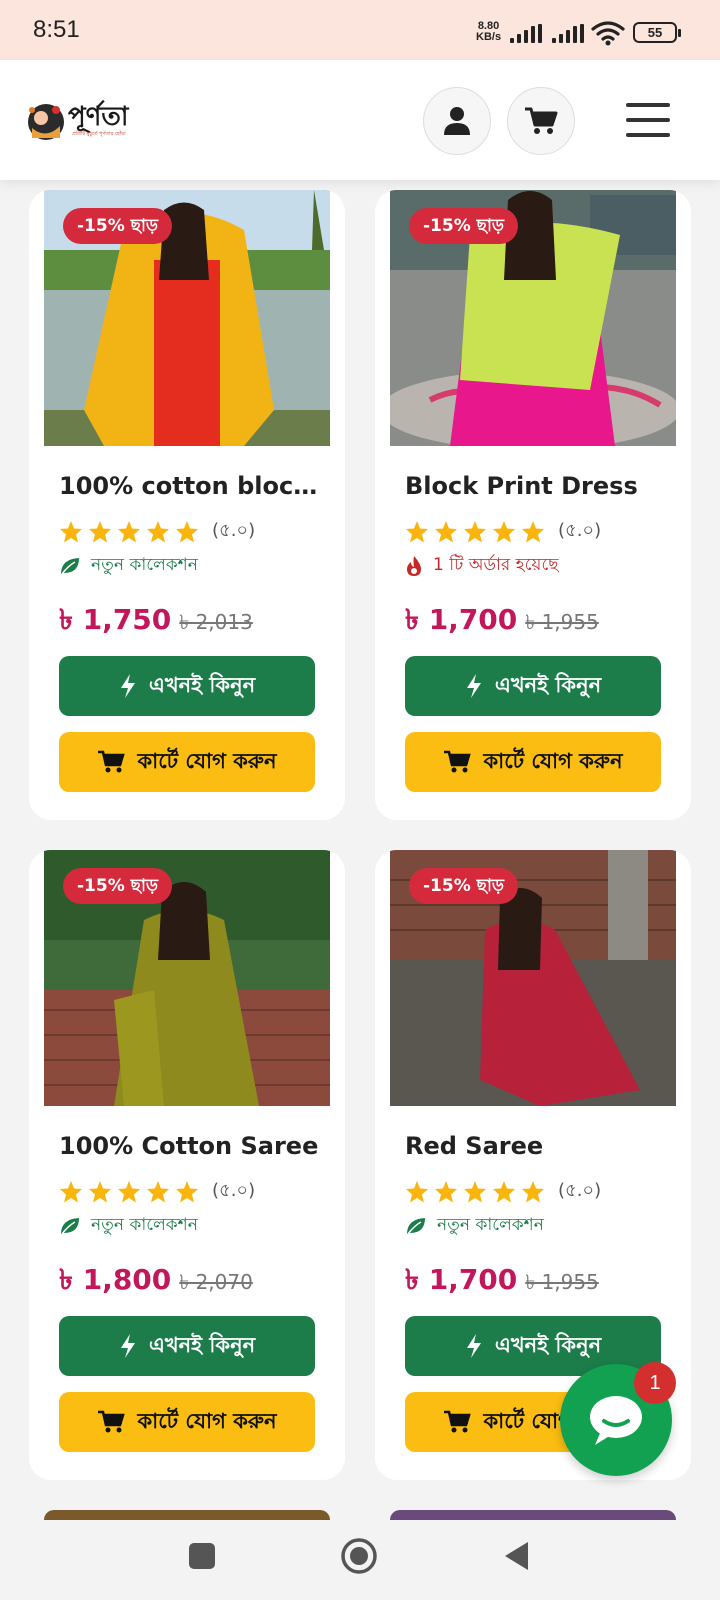 This screenshot has width=720, height=1600. I want to click on chat-icon, so click(616, 1420).